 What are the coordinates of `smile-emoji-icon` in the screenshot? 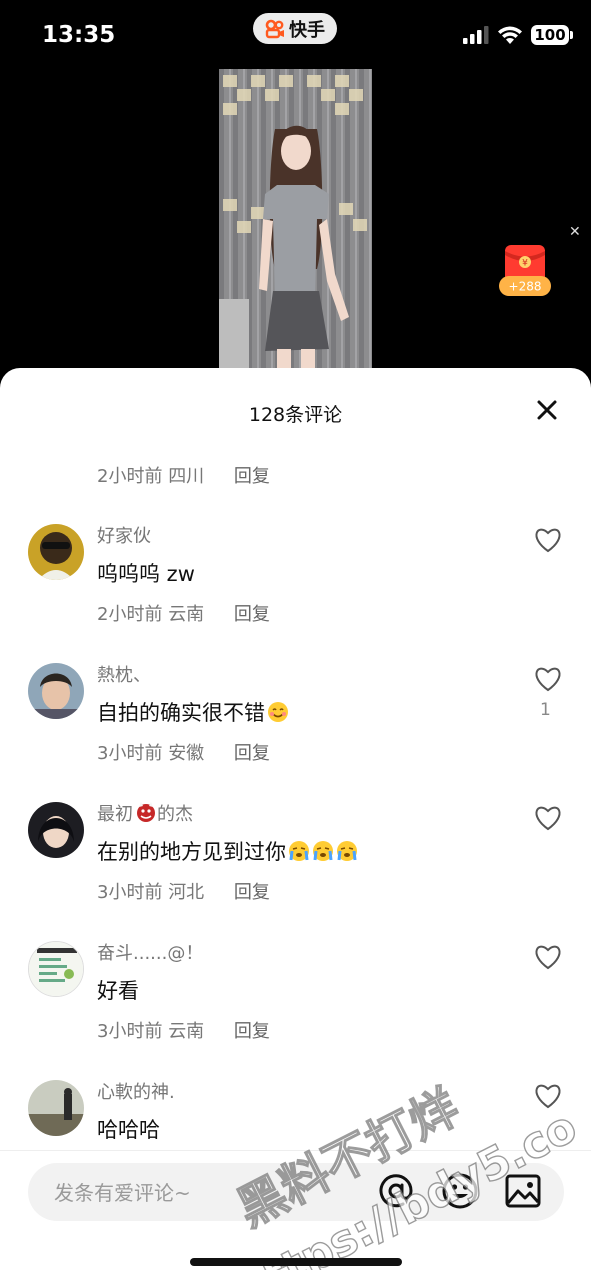 It's located at (278, 712).